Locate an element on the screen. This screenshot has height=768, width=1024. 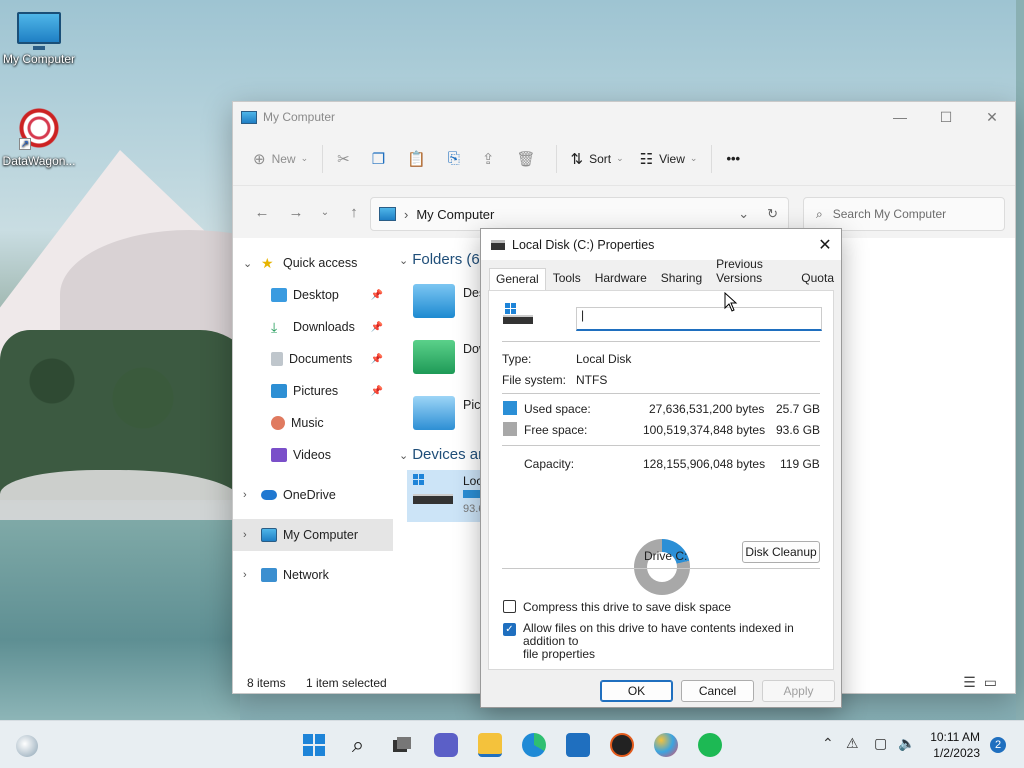
share-button: ⇪ is located at coordinates (491, 159).